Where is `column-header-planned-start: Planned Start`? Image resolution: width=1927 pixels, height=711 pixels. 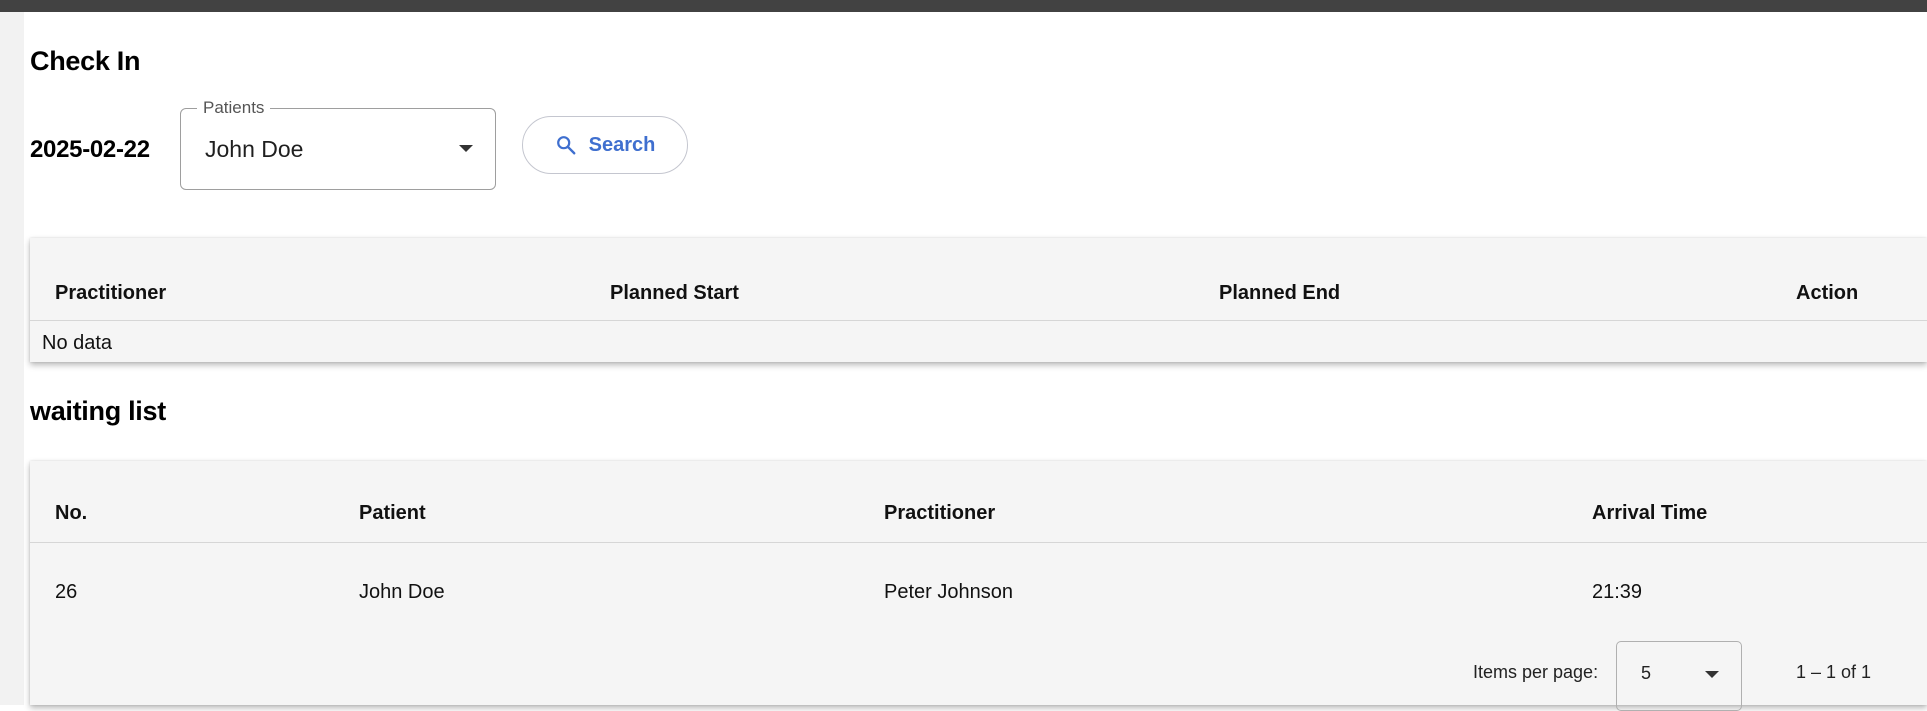 column-header-planned-start: Planned Start is located at coordinates (674, 293).